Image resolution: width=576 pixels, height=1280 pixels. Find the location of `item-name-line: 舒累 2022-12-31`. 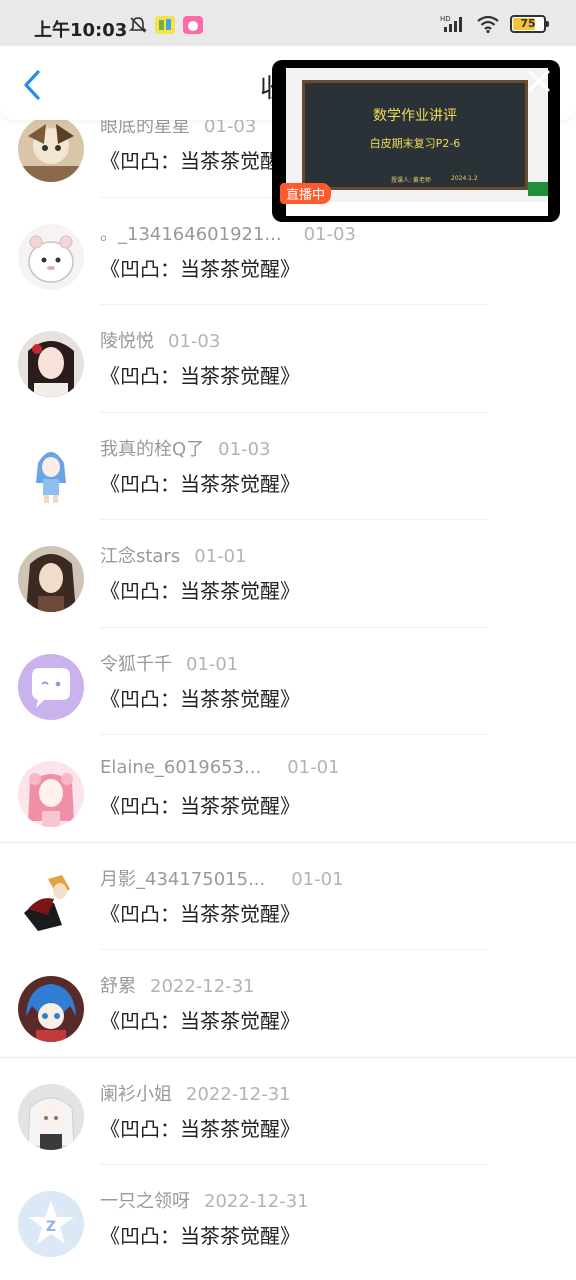

item-name-line: 舒累 2022-12-31 is located at coordinates (177, 985).